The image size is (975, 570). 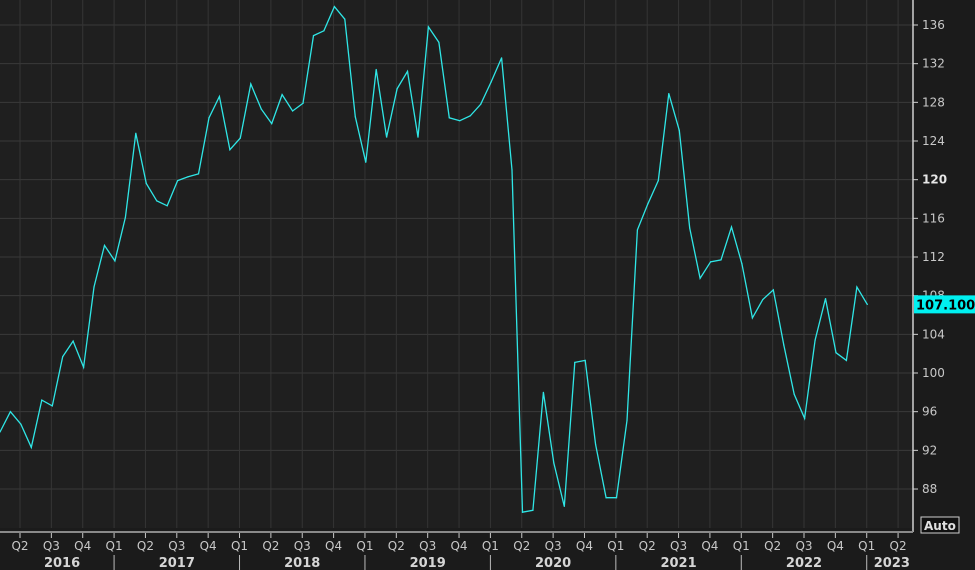 What do you see at coordinates (933, 218) in the screenshot?
I see `y-tick-label: 116` at bounding box center [933, 218].